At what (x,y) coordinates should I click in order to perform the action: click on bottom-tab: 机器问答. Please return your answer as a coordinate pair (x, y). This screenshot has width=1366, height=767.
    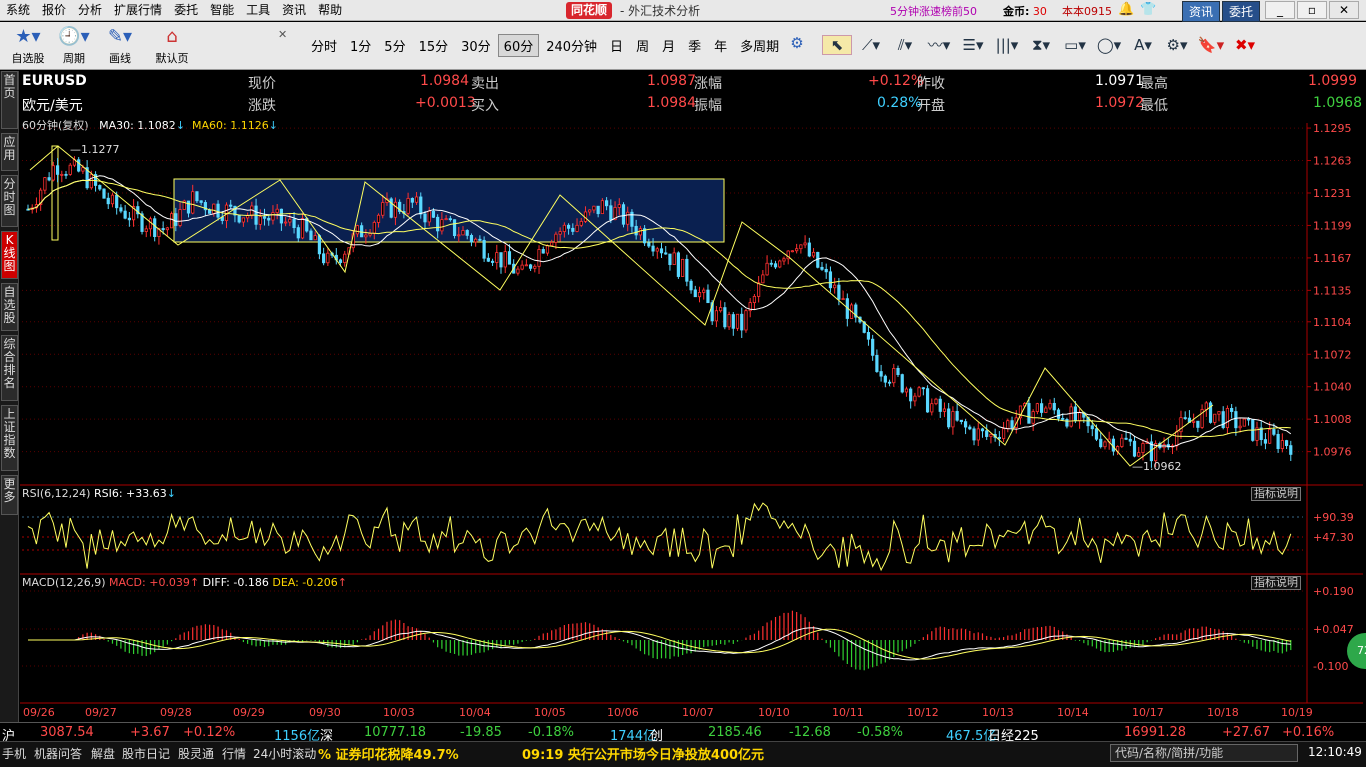
    Looking at the image, I should click on (58, 753).